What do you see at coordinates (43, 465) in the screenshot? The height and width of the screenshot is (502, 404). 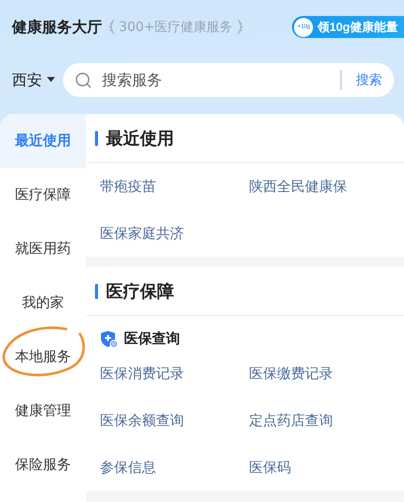 I see `sidebar-item: 保险服务` at bounding box center [43, 465].